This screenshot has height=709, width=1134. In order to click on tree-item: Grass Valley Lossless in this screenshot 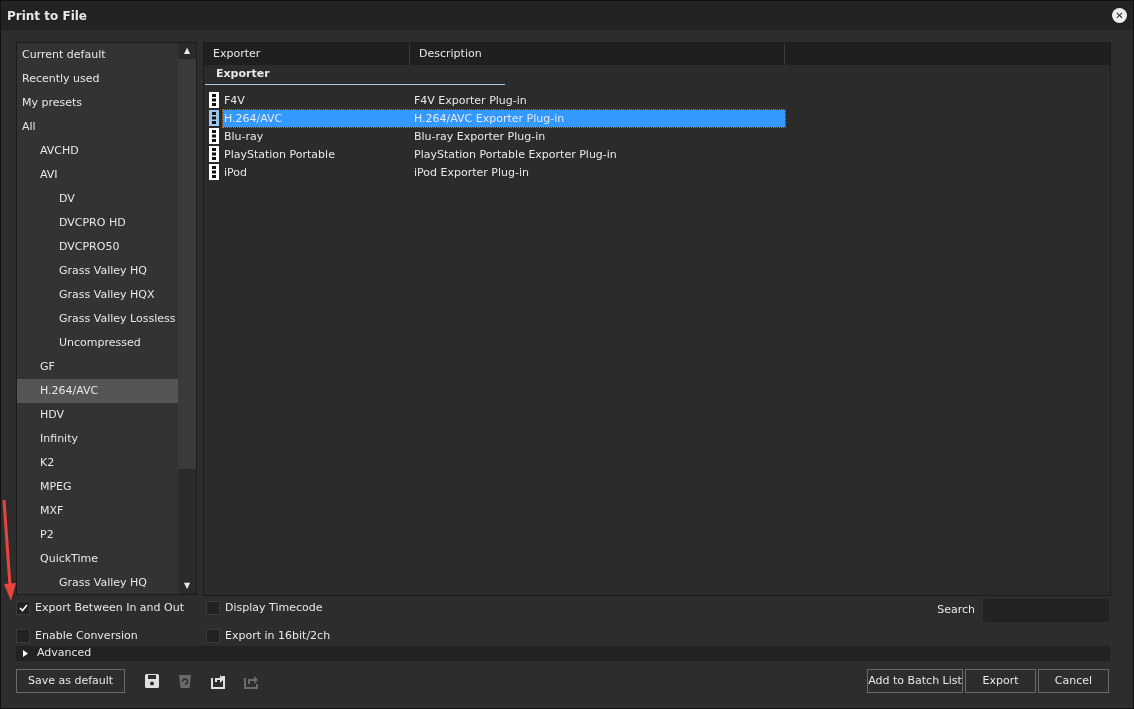, I will do `click(97, 319)`.